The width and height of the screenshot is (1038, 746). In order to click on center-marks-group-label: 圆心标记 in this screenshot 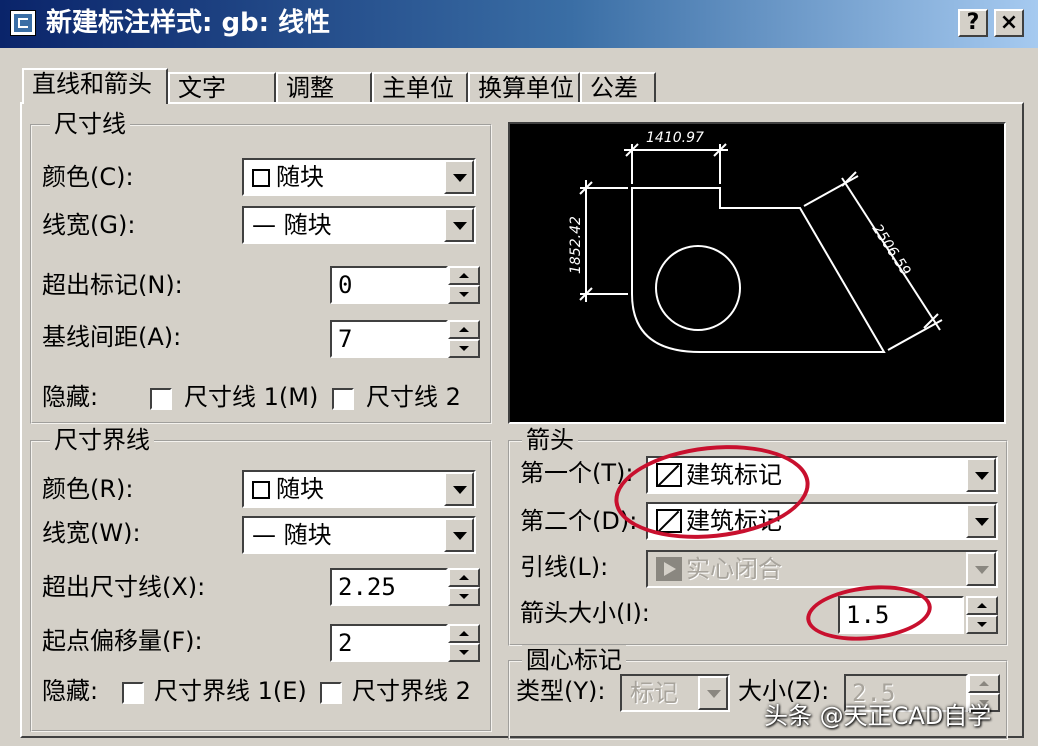, I will do `click(574, 660)`.